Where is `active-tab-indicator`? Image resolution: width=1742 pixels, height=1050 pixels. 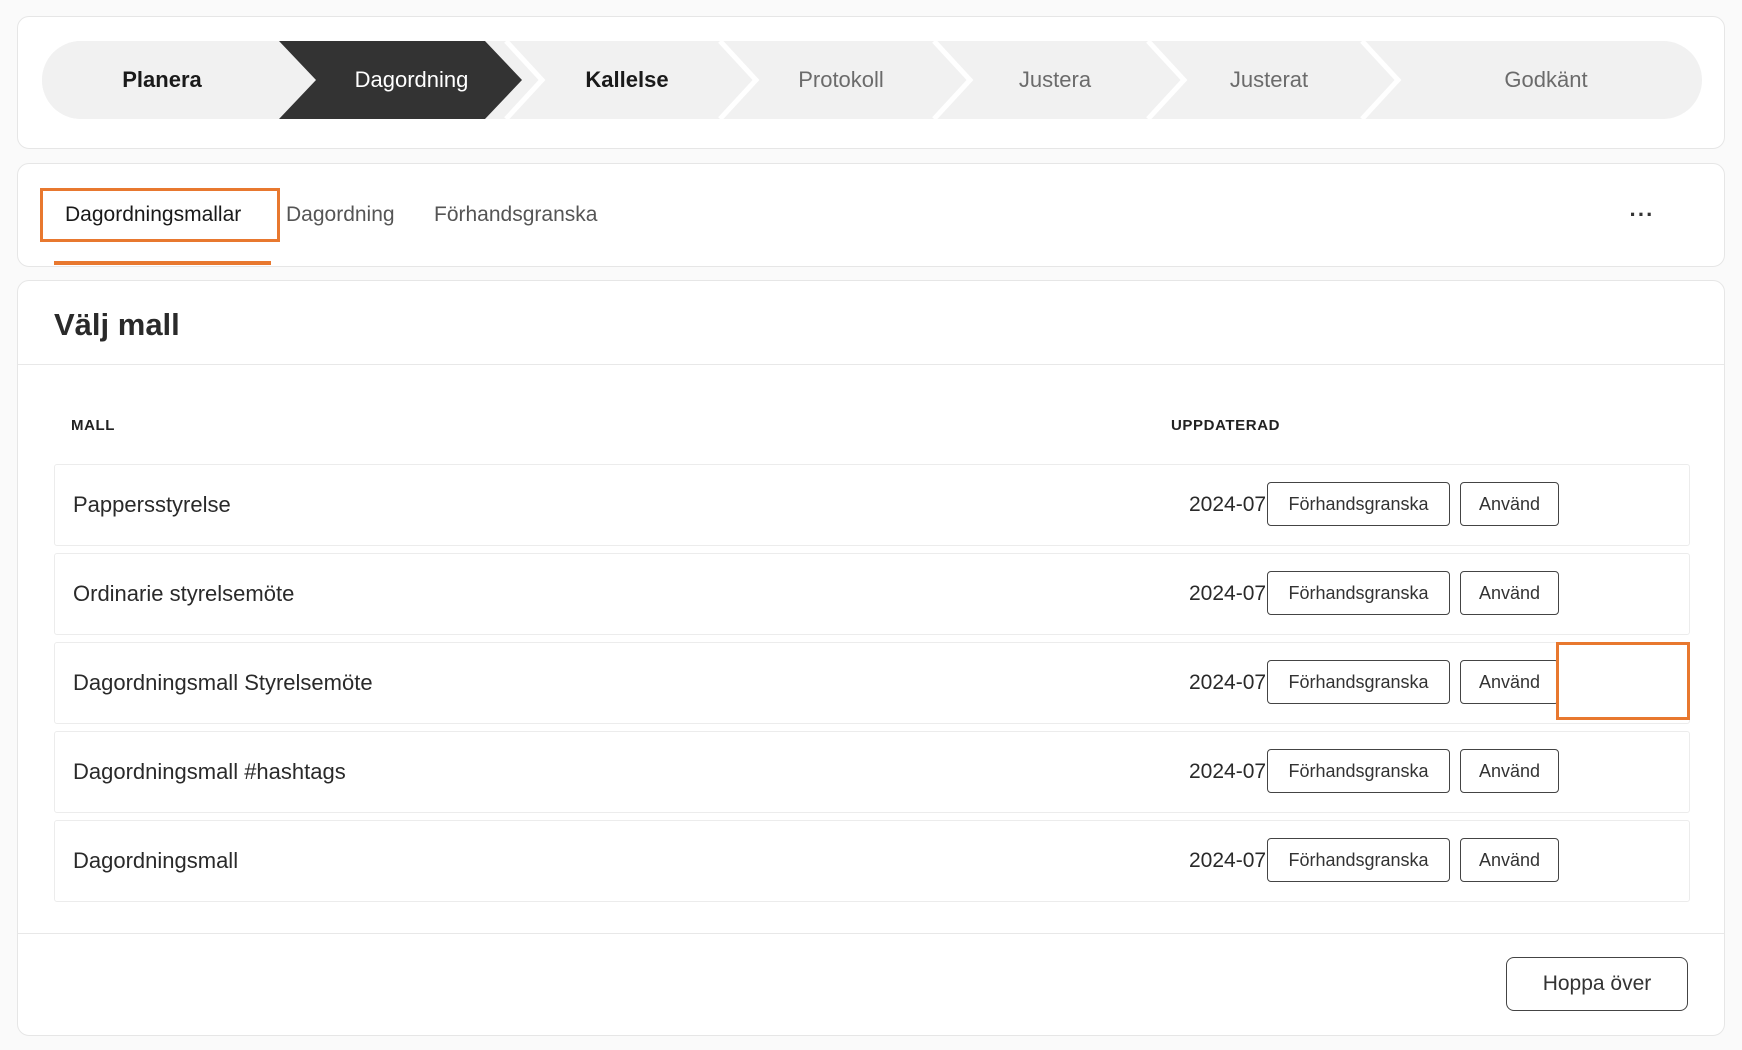
active-tab-indicator is located at coordinates (162, 263).